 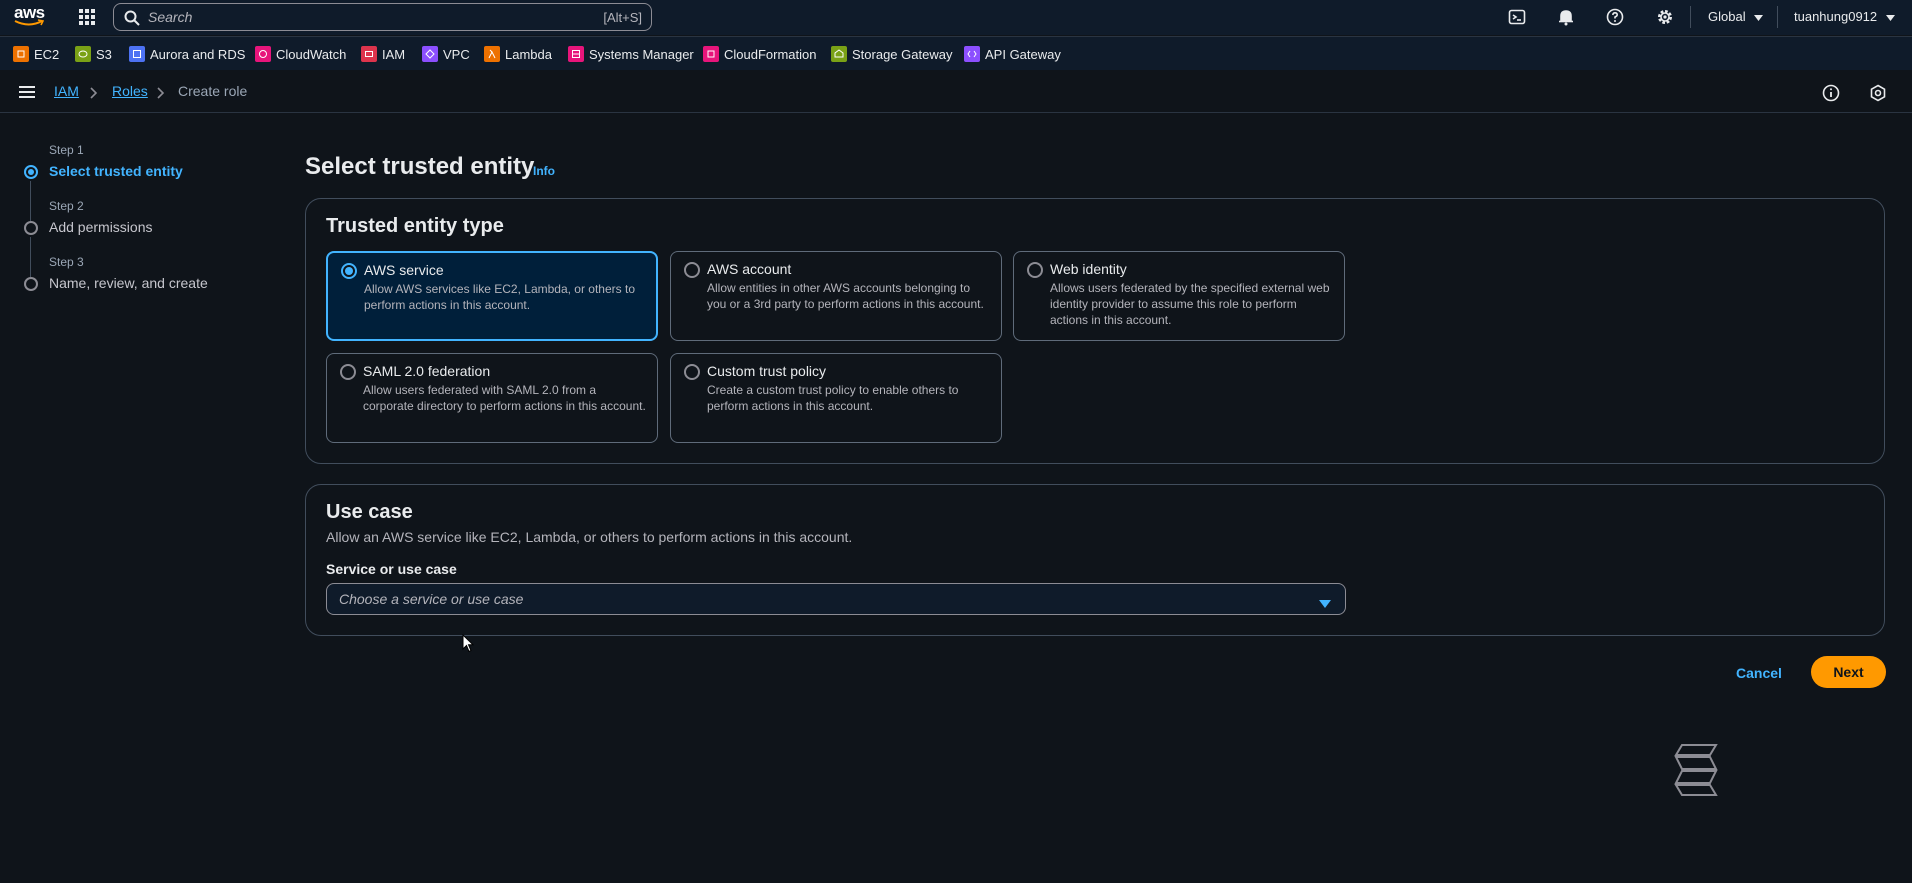 I want to click on favorite-ec2: EC2, so click(x=36, y=54).